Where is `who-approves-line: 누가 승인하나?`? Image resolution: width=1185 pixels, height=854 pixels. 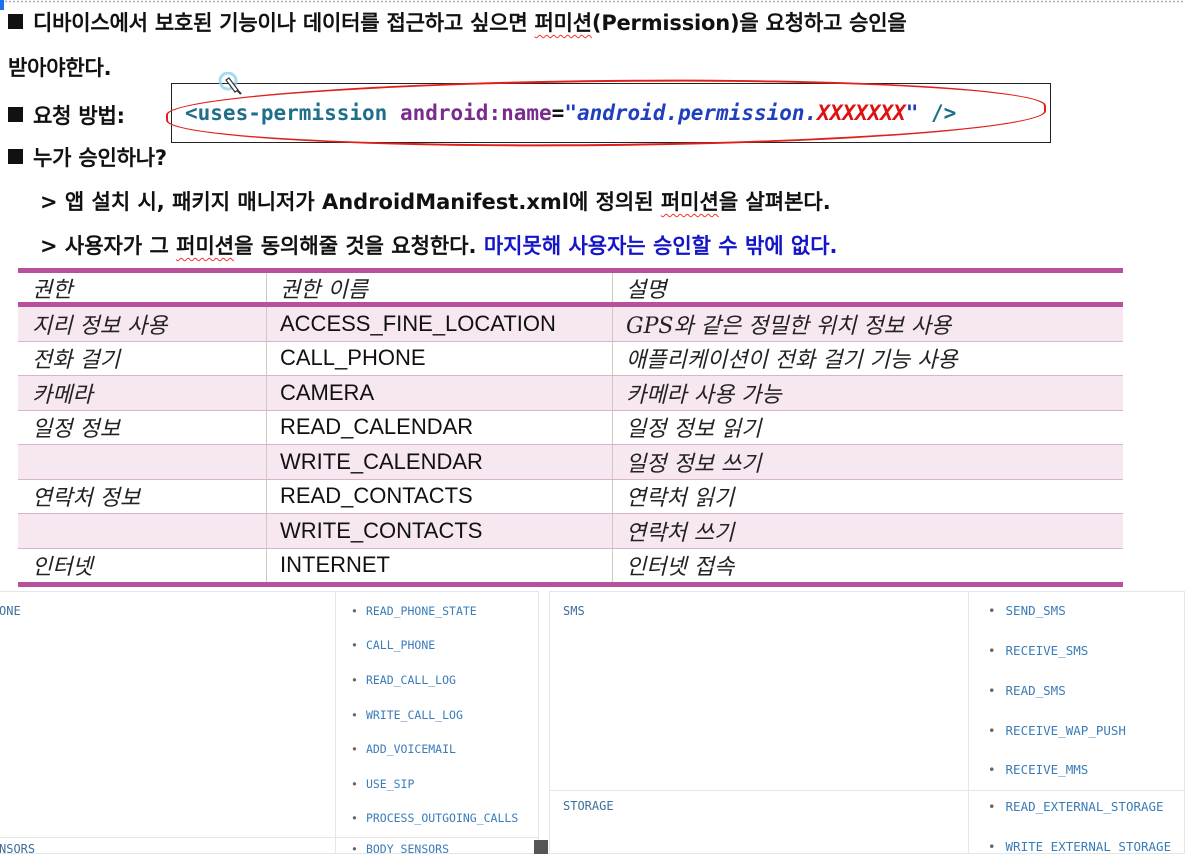 who-approves-line: 누가 승인하나? is located at coordinates (87, 157).